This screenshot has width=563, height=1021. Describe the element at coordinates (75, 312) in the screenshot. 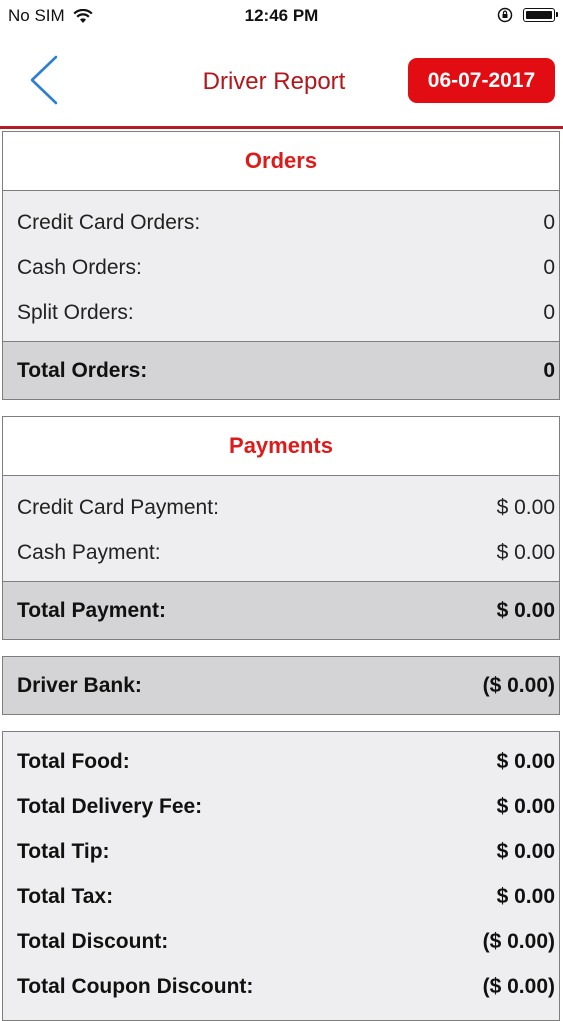

I see `row-label: Split Orders:` at that location.